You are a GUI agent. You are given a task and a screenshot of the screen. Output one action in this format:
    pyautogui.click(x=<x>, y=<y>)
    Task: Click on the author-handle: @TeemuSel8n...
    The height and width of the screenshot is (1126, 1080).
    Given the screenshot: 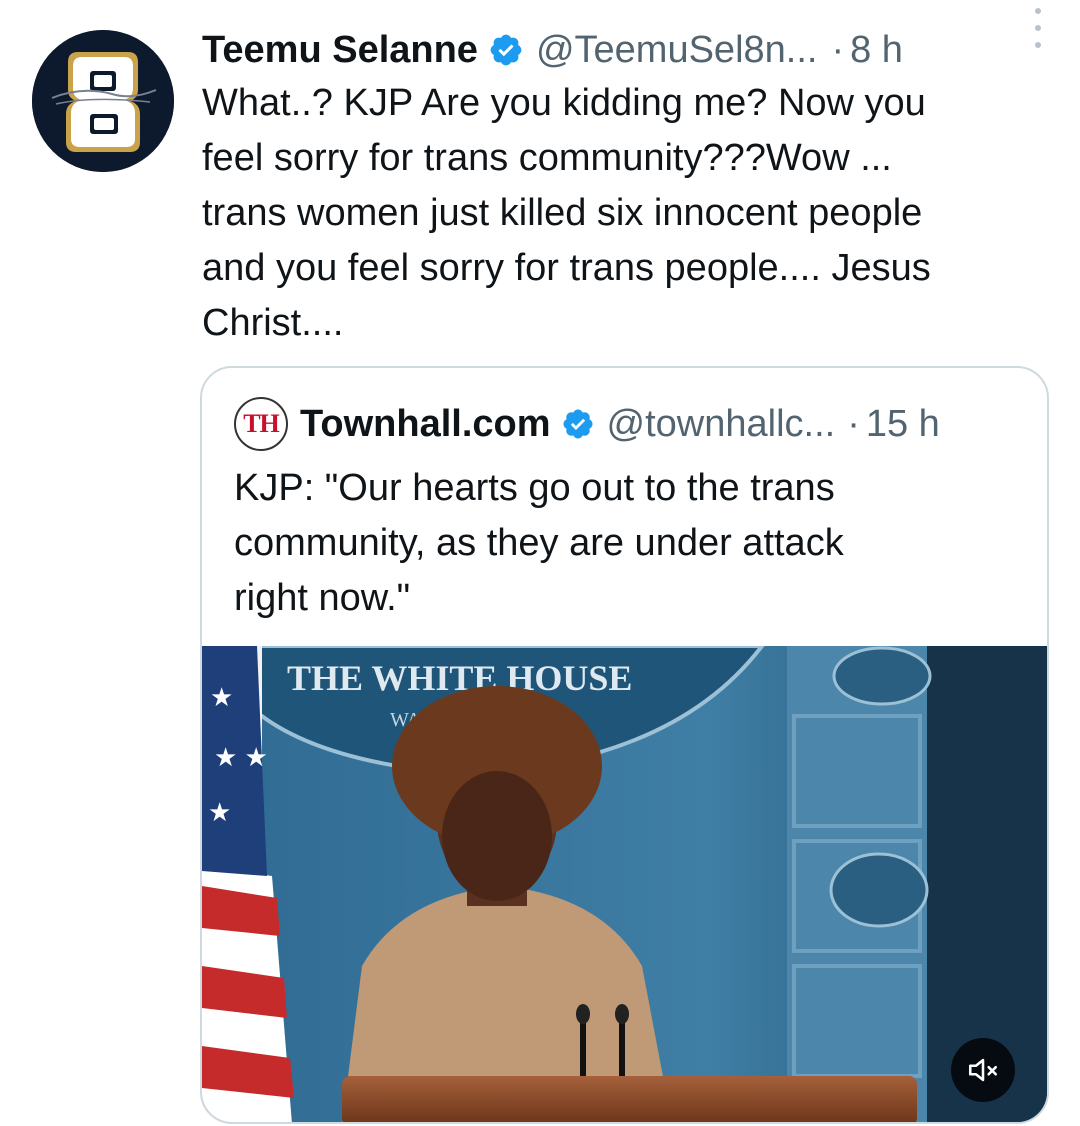 What is the action you would take?
    pyautogui.click(x=677, y=50)
    